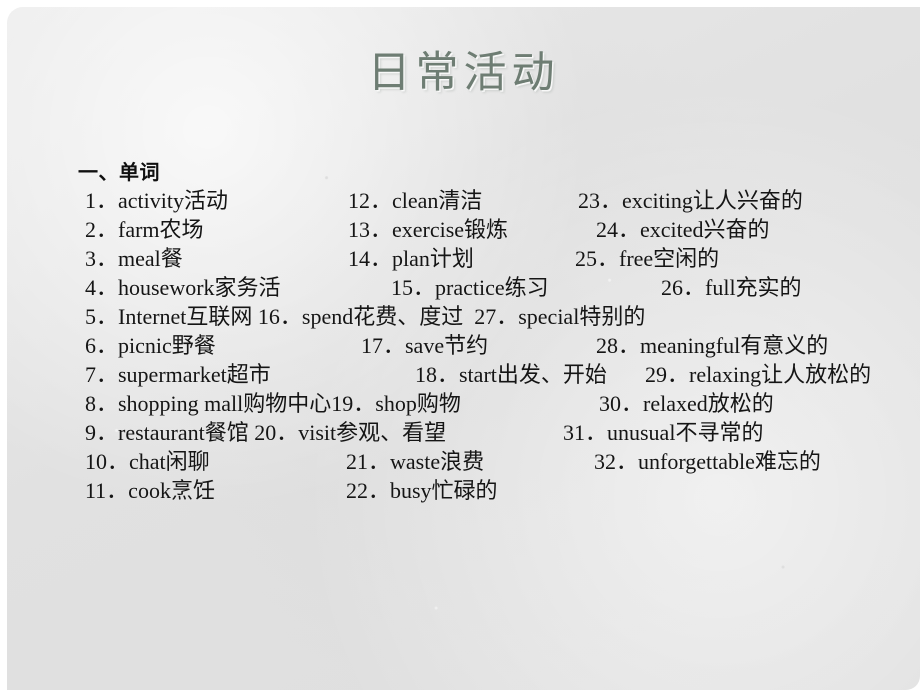 The width and height of the screenshot is (920, 690). Describe the element at coordinates (415, 200) in the screenshot. I see `vocabulary-entry: 12．clean清洁` at that location.